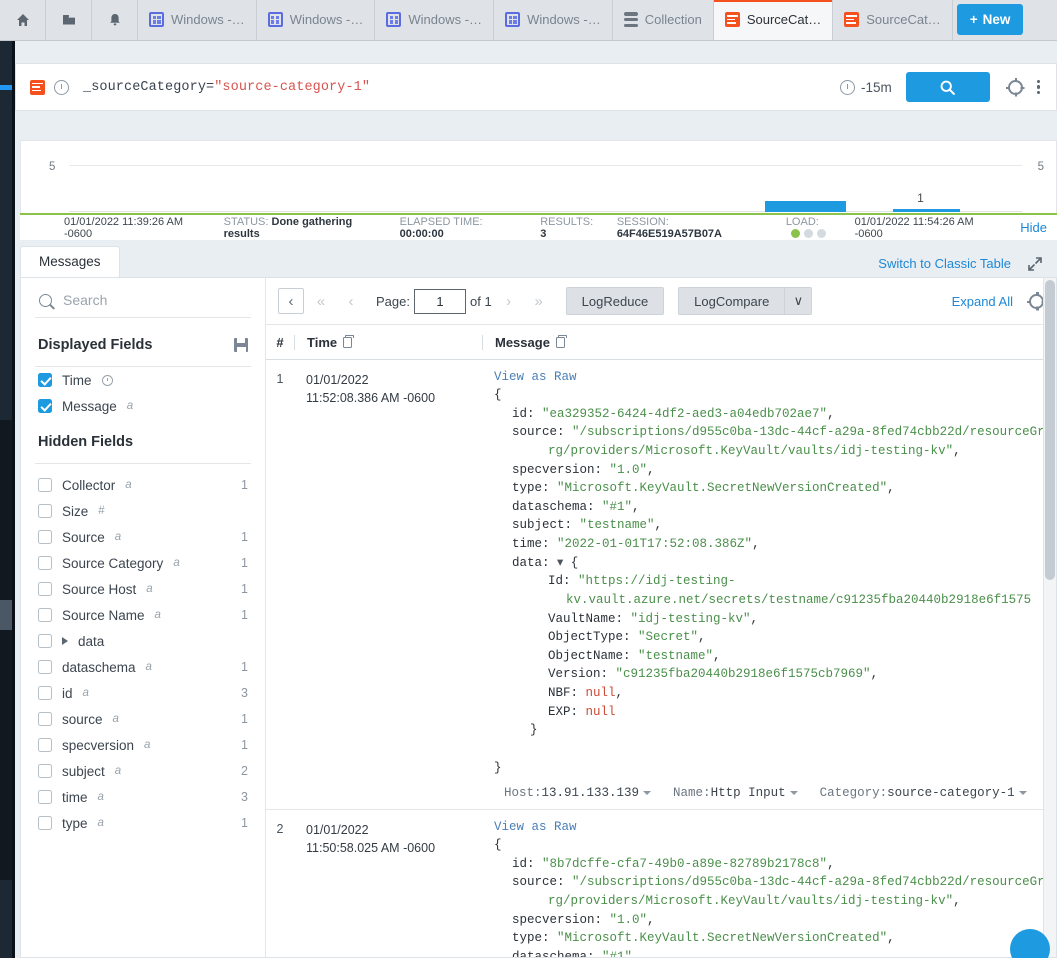  Describe the element at coordinates (244, 667) in the screenshot. I see `field-value-count: 1` at that location.